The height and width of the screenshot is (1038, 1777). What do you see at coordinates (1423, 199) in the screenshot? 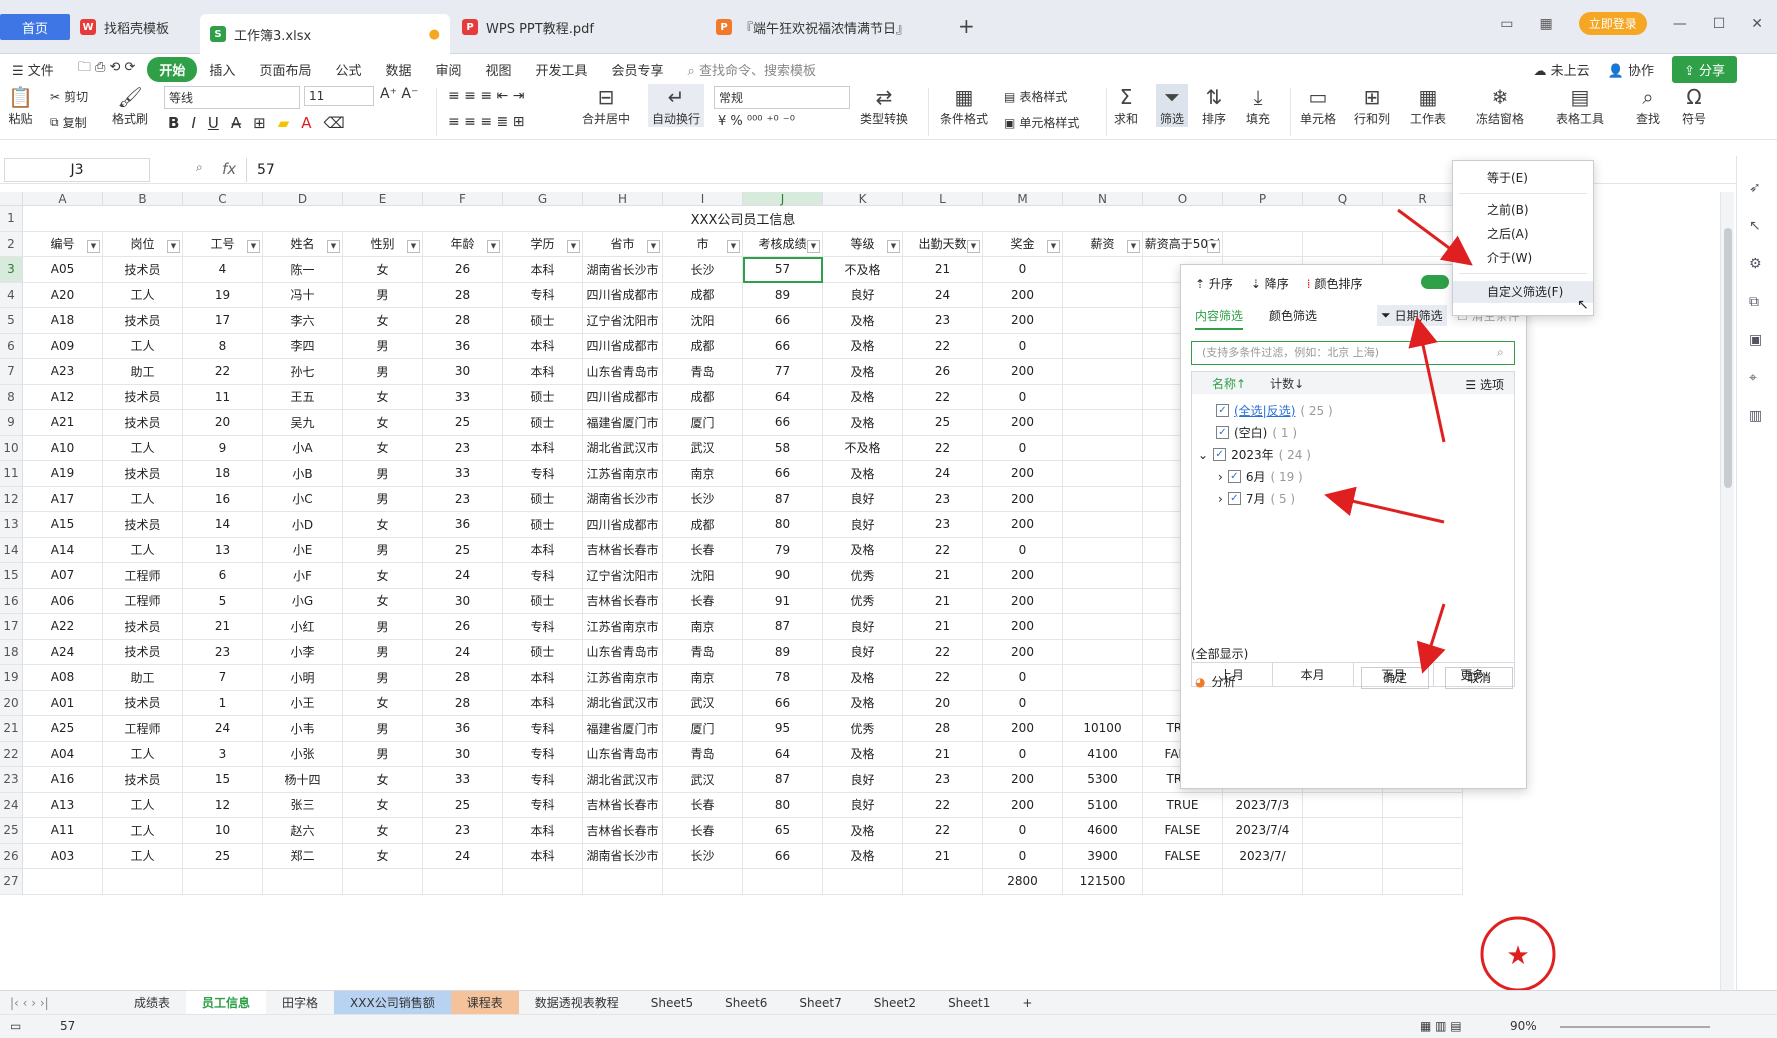
I see `column-header: R` at bounding box center [1423, 199].